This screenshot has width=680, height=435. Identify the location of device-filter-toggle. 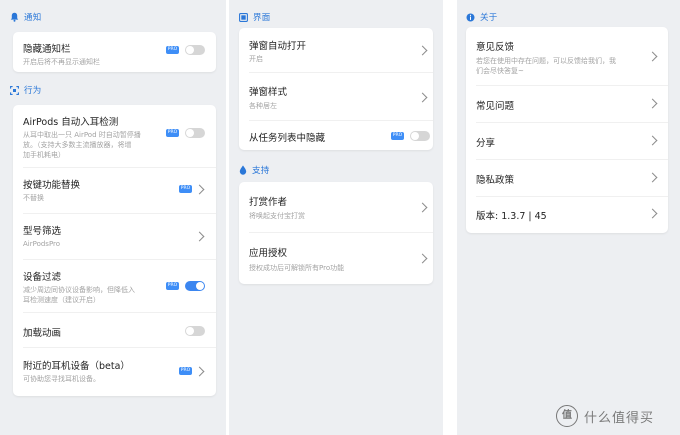
(195, 286).